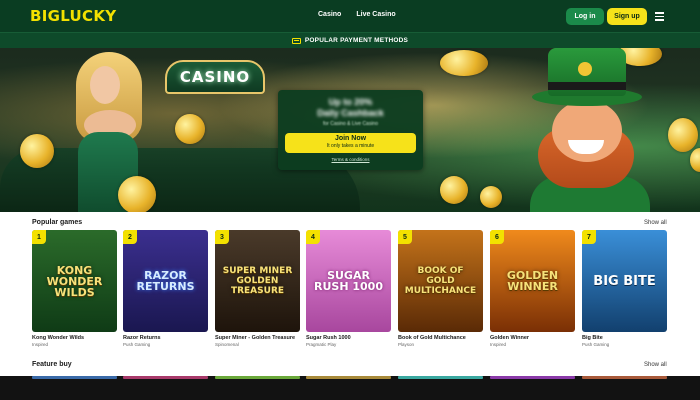  I want to click on credit-card-icon, so click(296, 40).